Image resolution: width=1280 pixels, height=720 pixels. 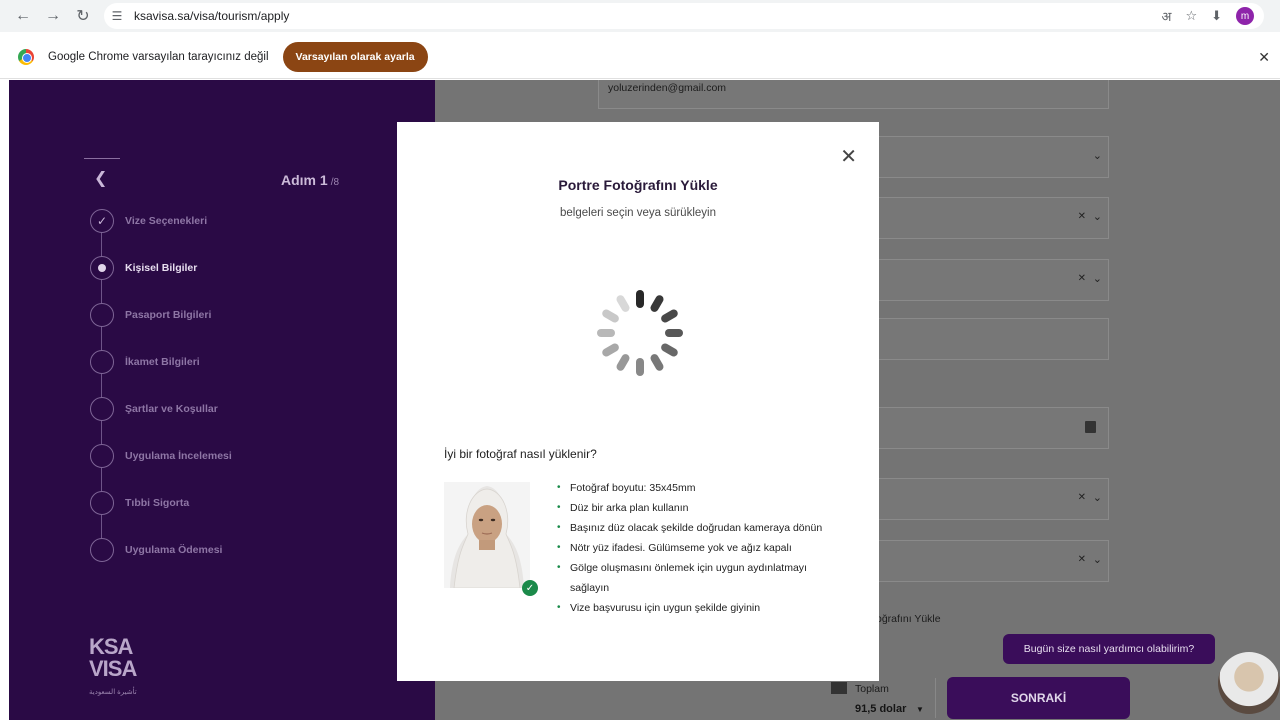 I want to click on chrome-logo-icon, so click(x=26, y=56).